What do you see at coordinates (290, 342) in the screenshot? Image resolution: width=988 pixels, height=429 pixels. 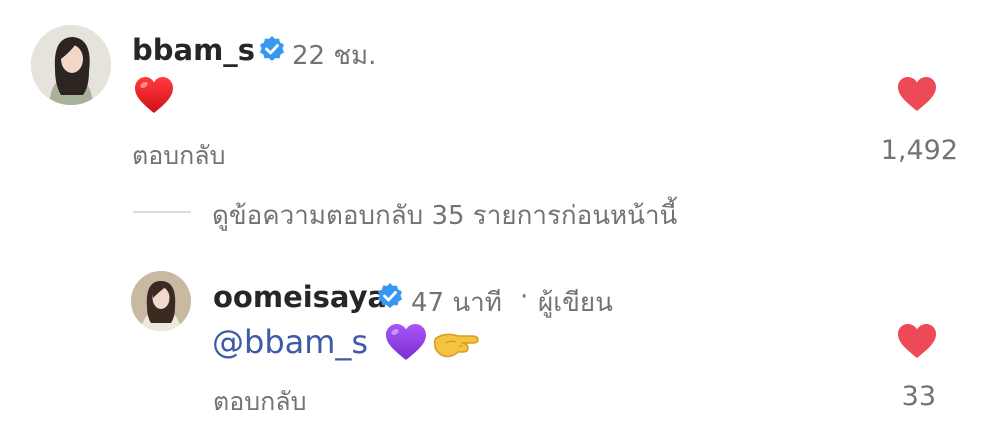 I see `mention-link: @bbam_s` at bounding box center [290, 342].